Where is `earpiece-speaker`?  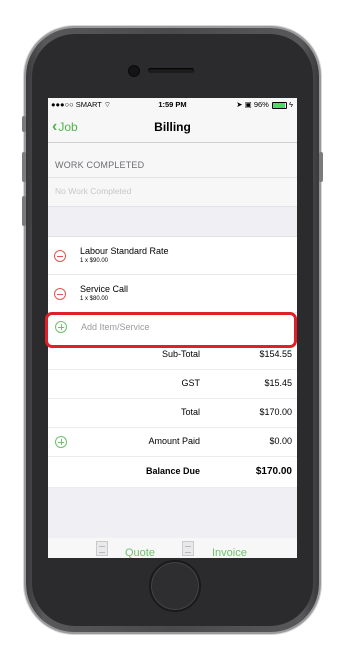 earpiece-speaker is located at coordinates (171, 70).